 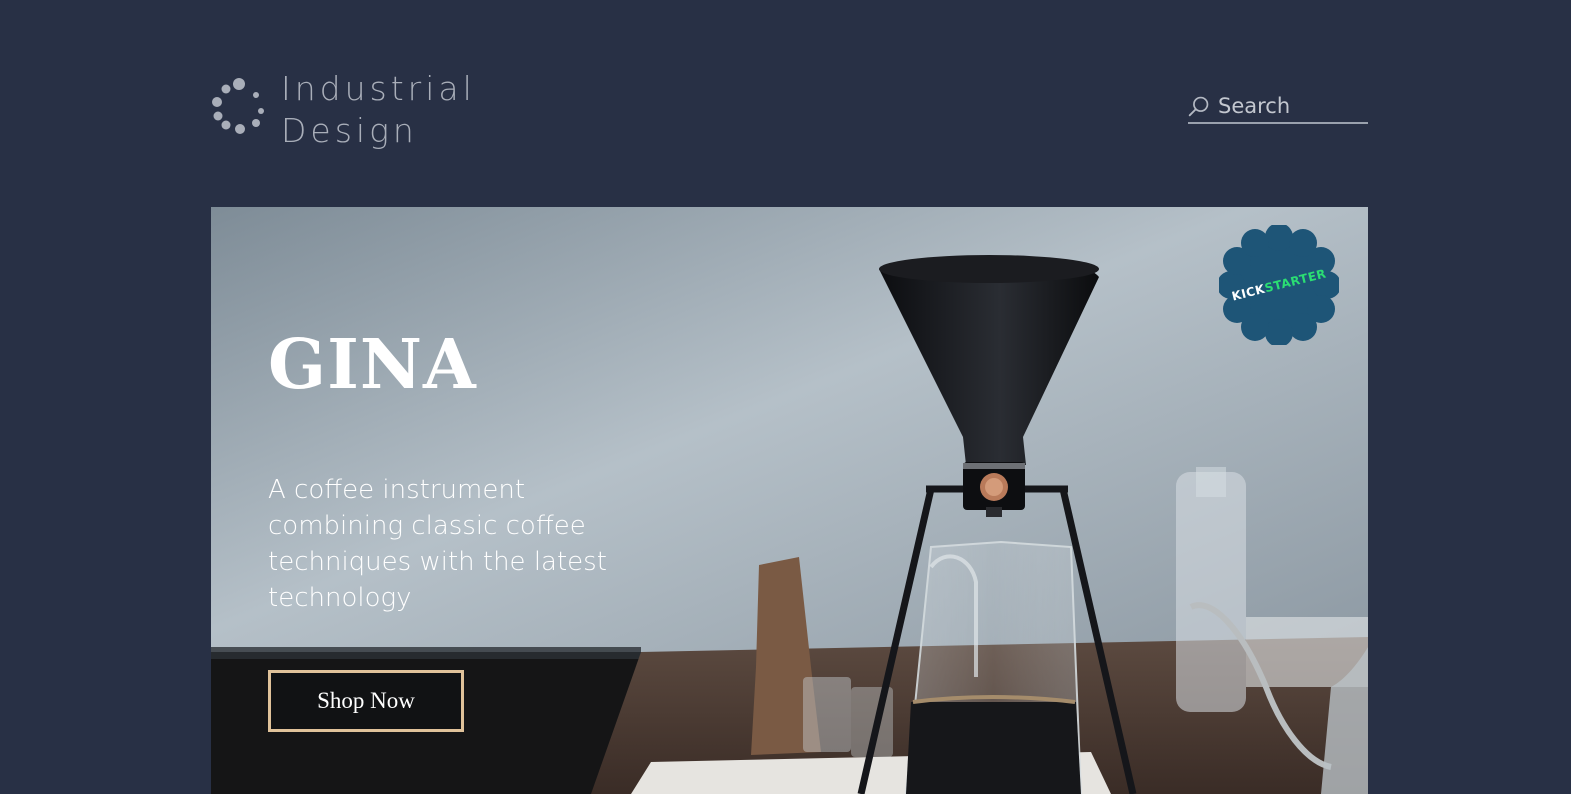 What do you see at coordinates (366, 701) in the screenshot?
I see `shop-now-button: Shop Now` at bounding box center [366, 701].